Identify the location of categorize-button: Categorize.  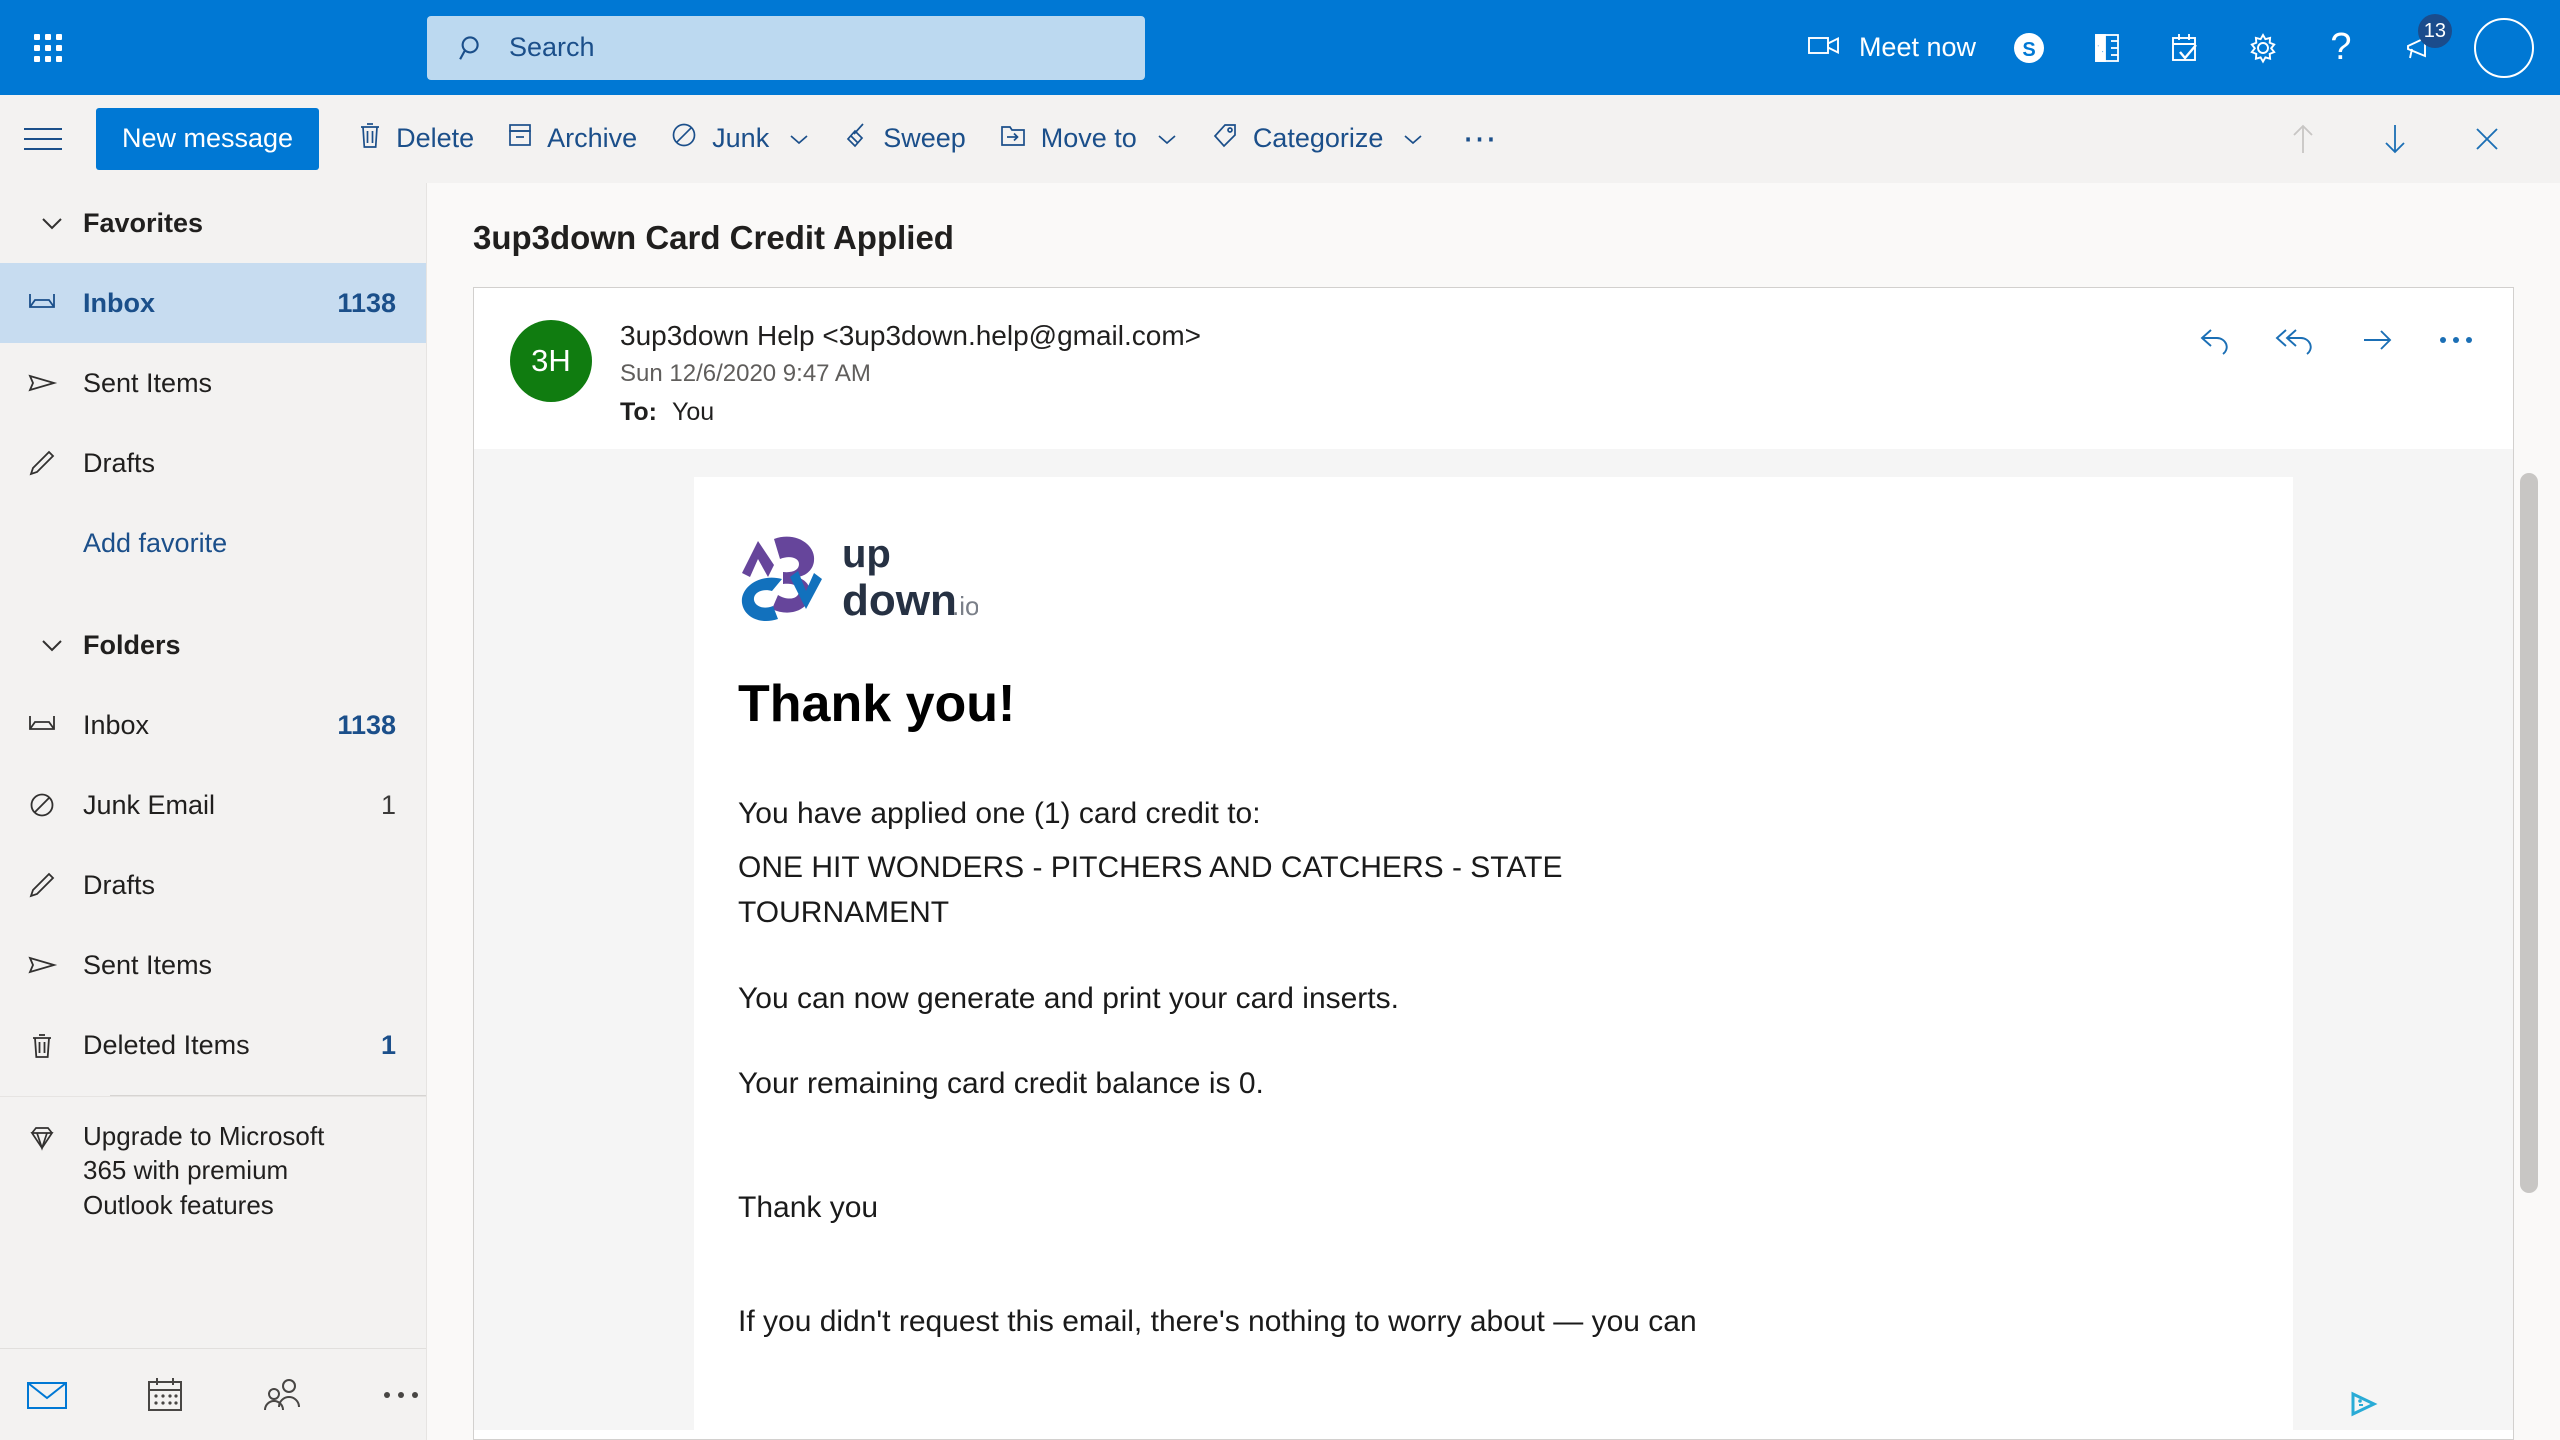
(1317, 138).